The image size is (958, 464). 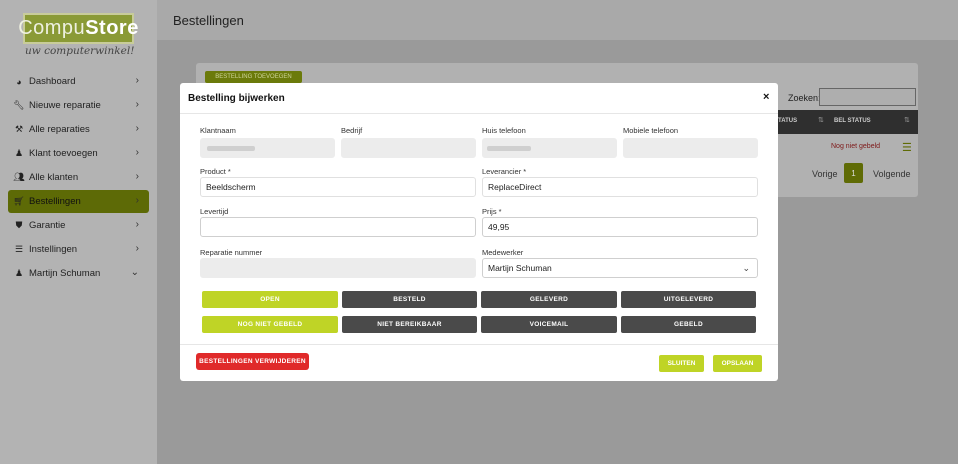 What do you see at coordinates (270, 324) in the screenshot?
I see `call-button-nog-niet-gebeld: NOG NIET GEBELD` at bounding box center [270, 324].